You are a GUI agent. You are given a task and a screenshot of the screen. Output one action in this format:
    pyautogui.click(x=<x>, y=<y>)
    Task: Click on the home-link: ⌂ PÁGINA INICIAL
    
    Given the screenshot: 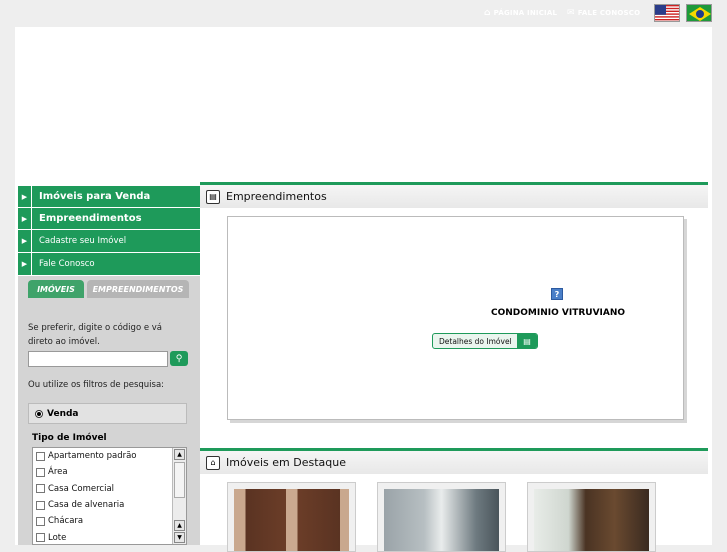 What is the action you would take?
    pyautogui.click(x=520, y=13)
    